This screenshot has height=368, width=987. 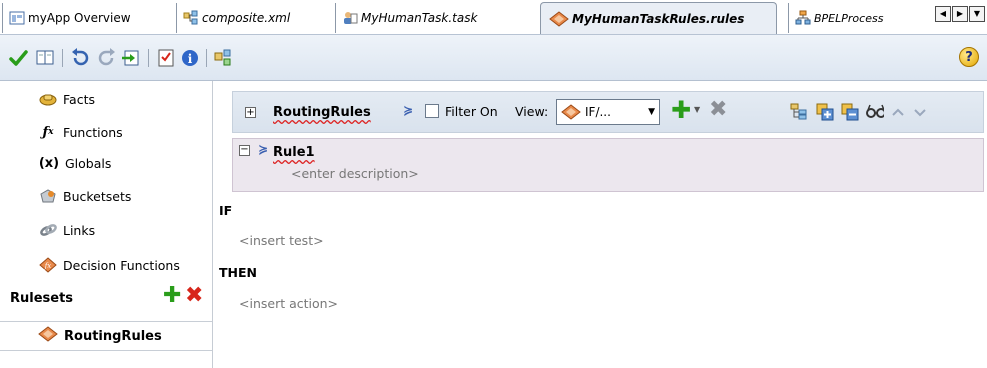 I want to click on add-ruleset-icon: ✚, so click(x=173, y=296).